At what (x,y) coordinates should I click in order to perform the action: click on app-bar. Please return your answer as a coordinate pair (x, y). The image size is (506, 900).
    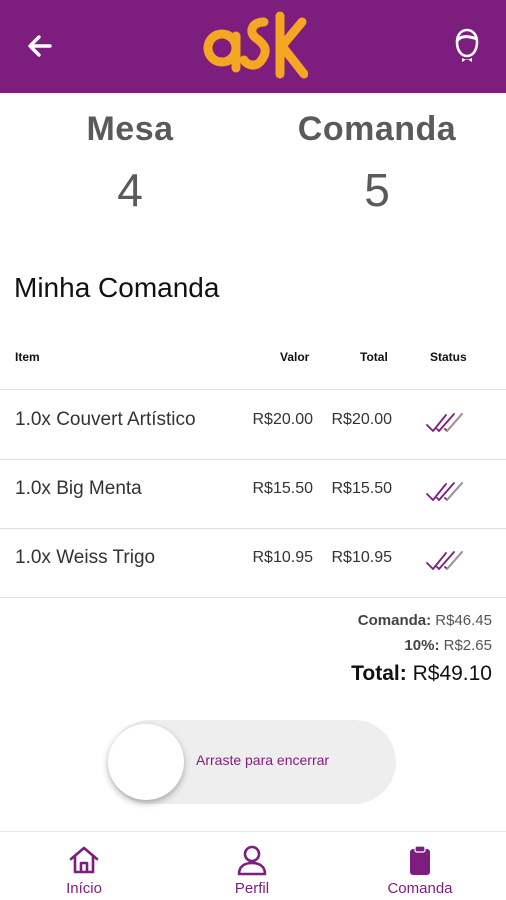
    Looking at the image, I should click on (253, 46).